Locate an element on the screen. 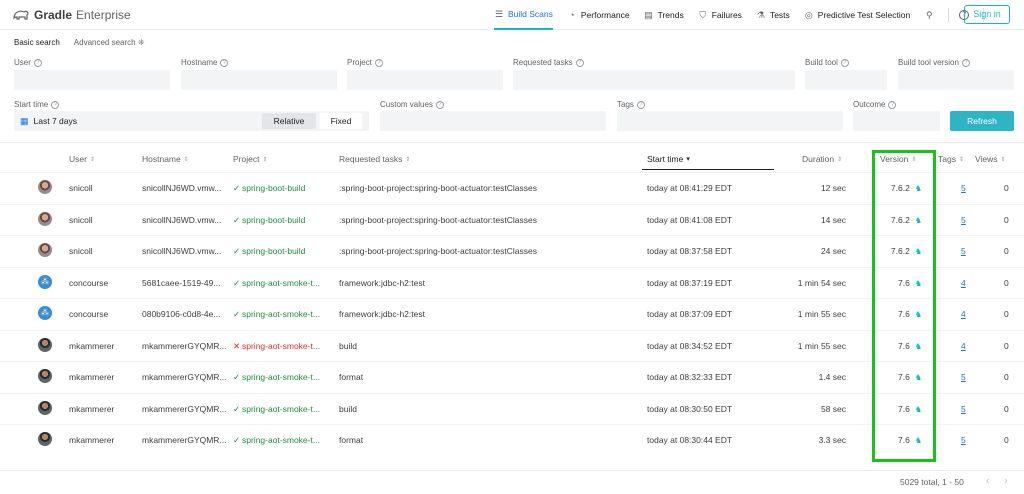 The height and width of the screenshot is (494, 1024). hostname-filter-input is located at coordinates (259, 80).